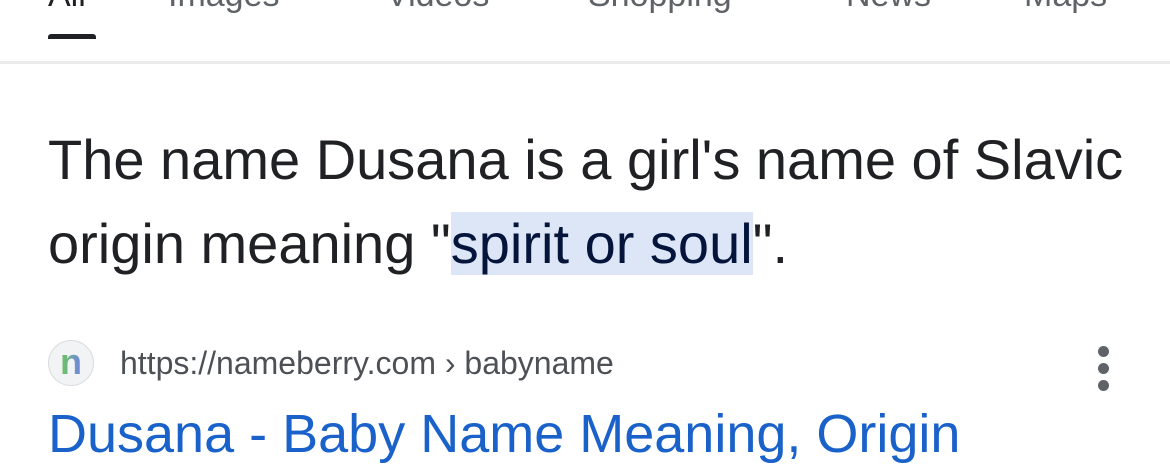 The width and height of the screenshot is (1170, 464). I want to click on tab-videos: Videos, so click(437, 6).